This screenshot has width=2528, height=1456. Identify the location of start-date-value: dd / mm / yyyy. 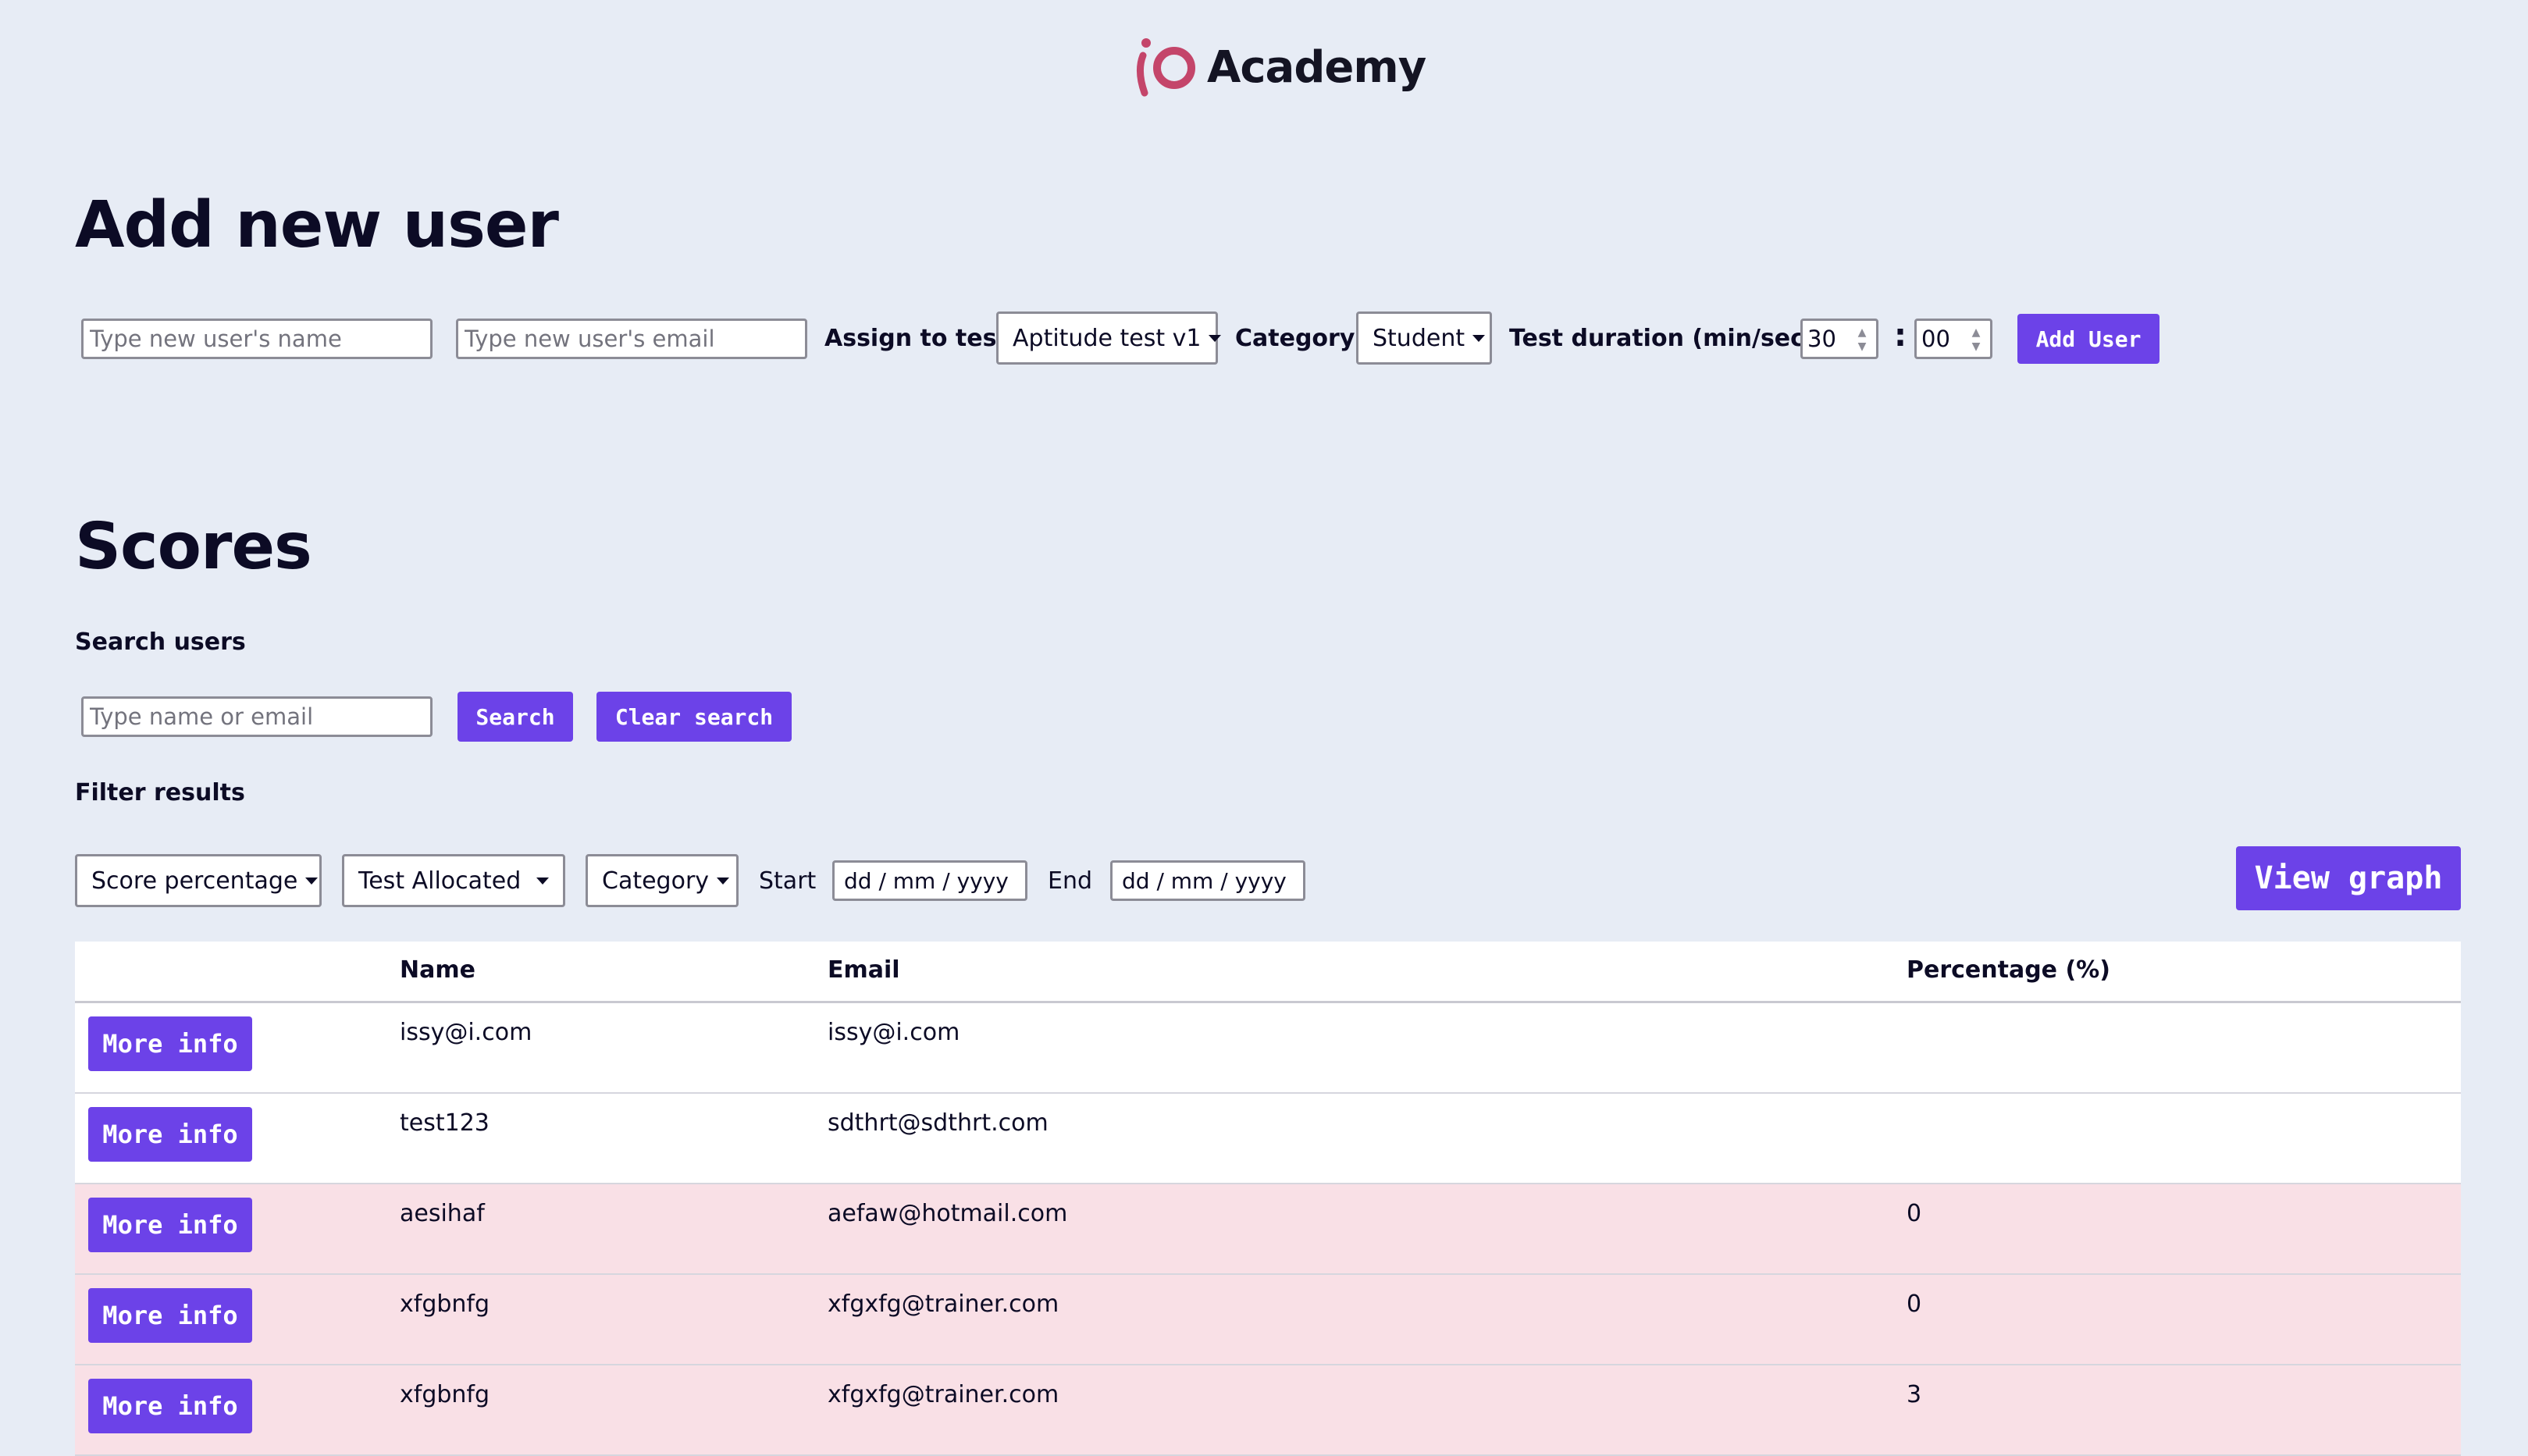
(927, 880).